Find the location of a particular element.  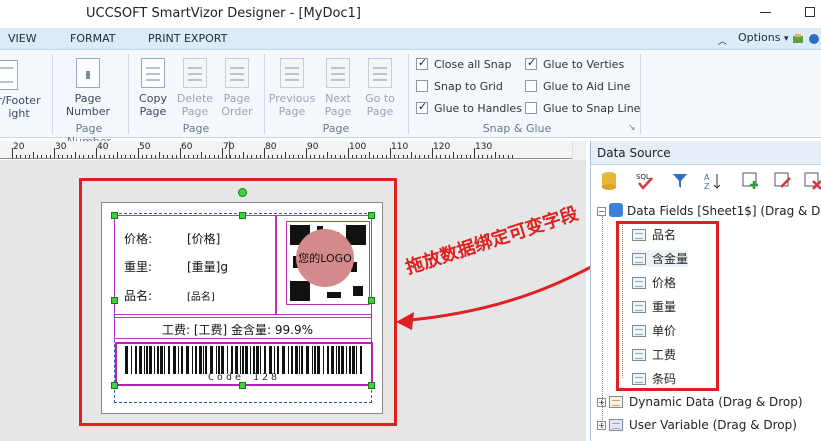

go-to-page-button: Go to Page is located at coordinates (380, 88).